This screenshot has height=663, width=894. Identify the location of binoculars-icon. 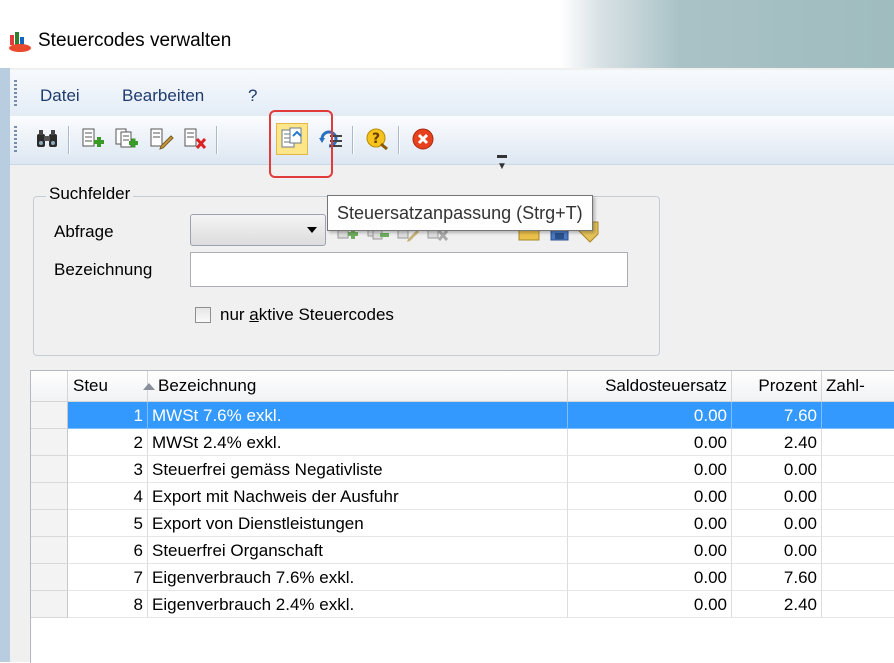
(47, 138).